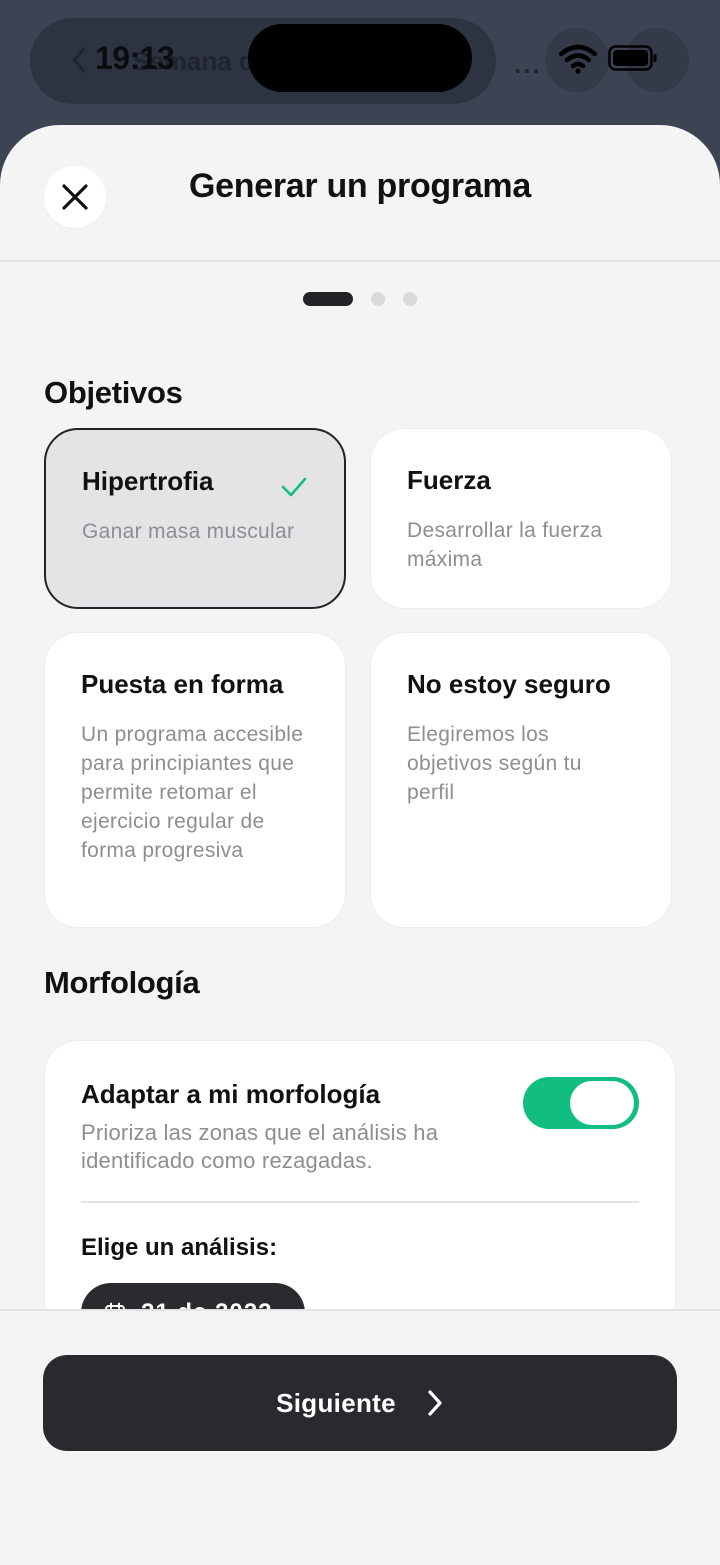 Image resolution: width=720 pixels, height=1565 pixels. Describe the element at coordinates (182, 684) in the screenshot. I see `objective-title: Puesta en forma` at that location.